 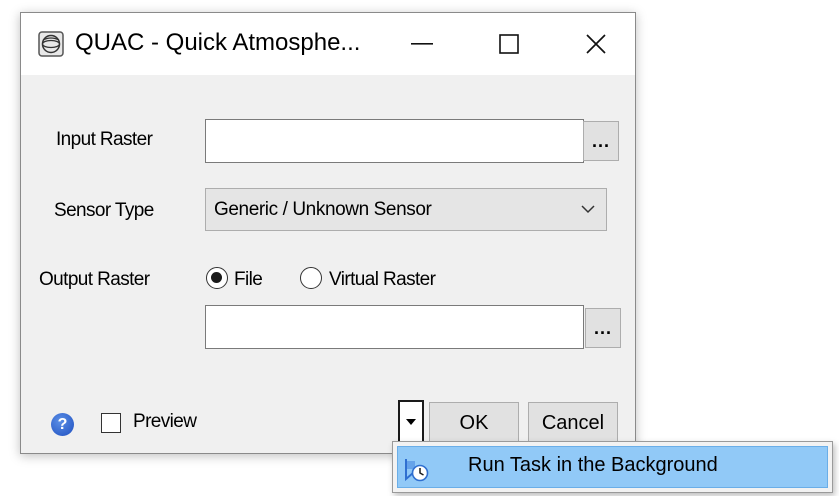 I want to click on ok-options-popup-menu: Run Task in the Background, so click(x=612, y=467).